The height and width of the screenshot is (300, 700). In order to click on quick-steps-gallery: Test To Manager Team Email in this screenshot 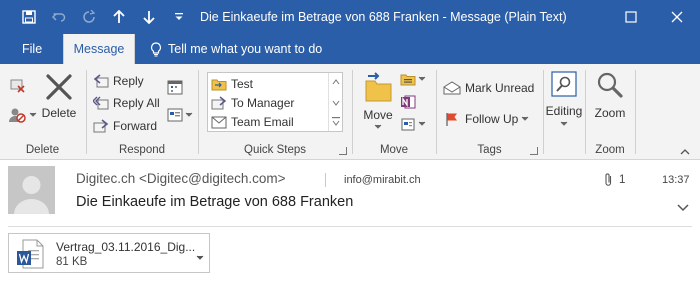, I will do `click(275, 102)`.